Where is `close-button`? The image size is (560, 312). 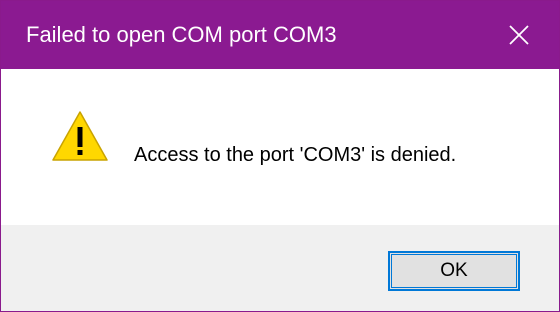 close-button is located at coordinates (519, 35).